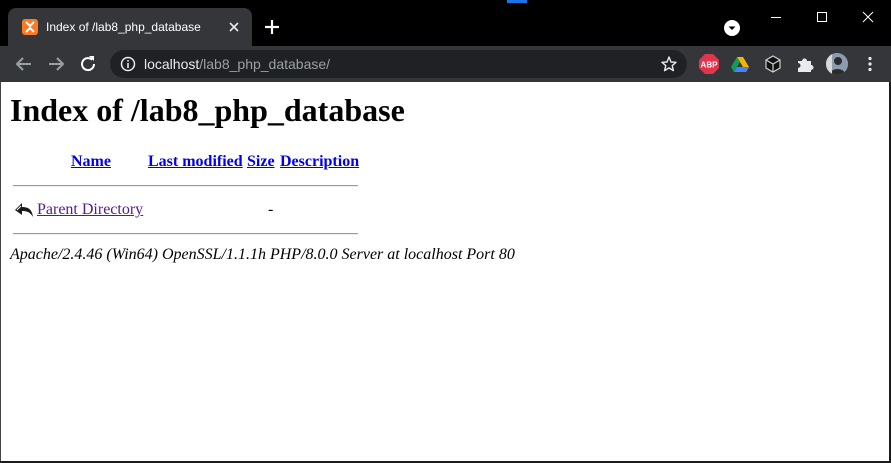 This screenshot has height=463, width=891. Describe the element at coordinates (773, 64) in the screenshot. I see `cube-extension-icon` at that location.